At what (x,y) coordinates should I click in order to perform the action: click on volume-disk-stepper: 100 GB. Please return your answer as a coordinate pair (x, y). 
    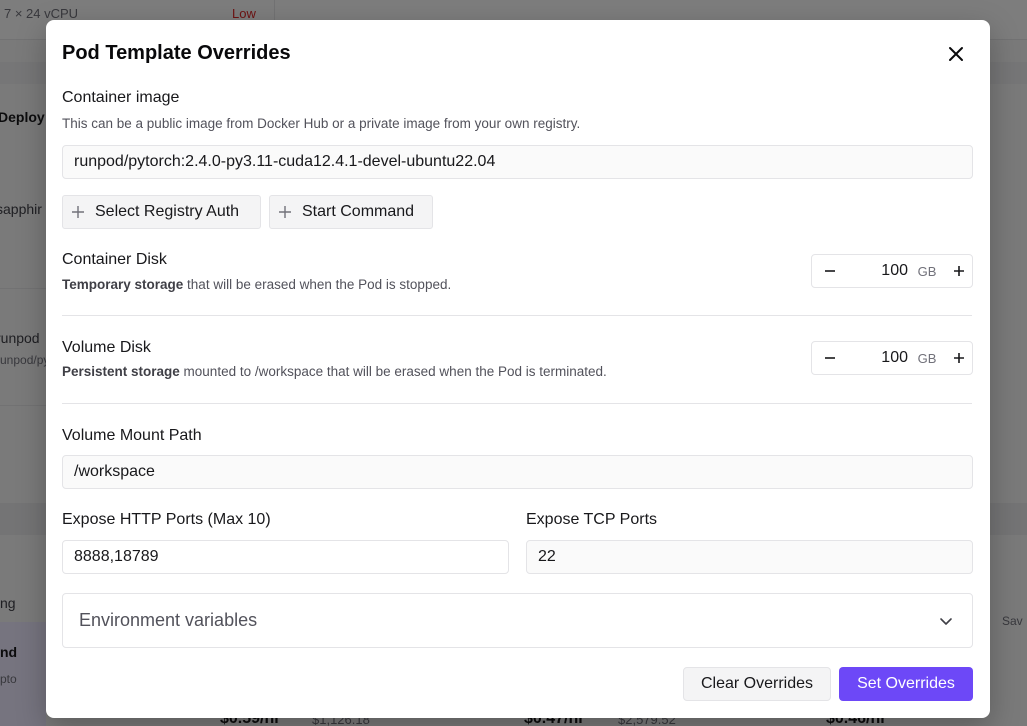
    Looking at the image, I should click on (892, 358).